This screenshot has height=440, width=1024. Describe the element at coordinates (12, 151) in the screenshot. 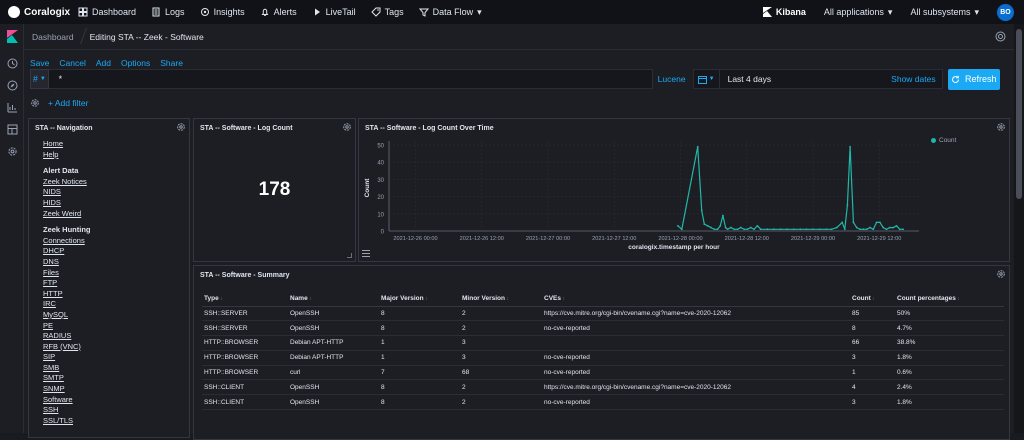

I see `management-gear-icon` at that location.